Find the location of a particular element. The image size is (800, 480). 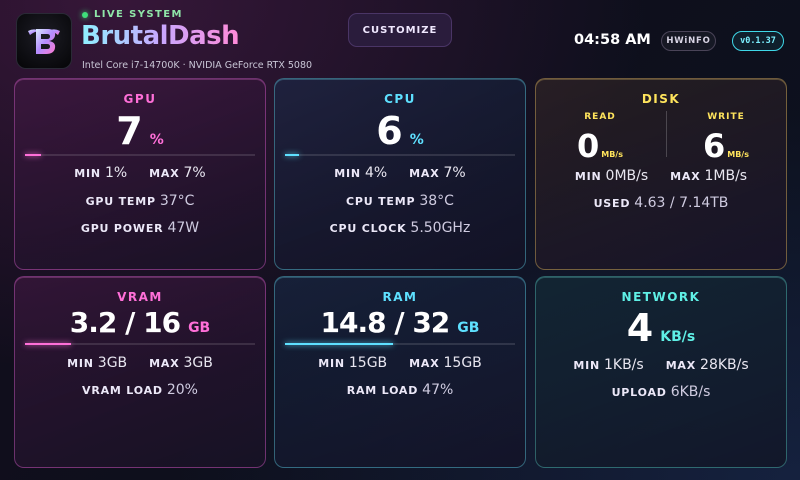

cpu-clock-label: CPU CLOCK is located at coordinates (368, 228).